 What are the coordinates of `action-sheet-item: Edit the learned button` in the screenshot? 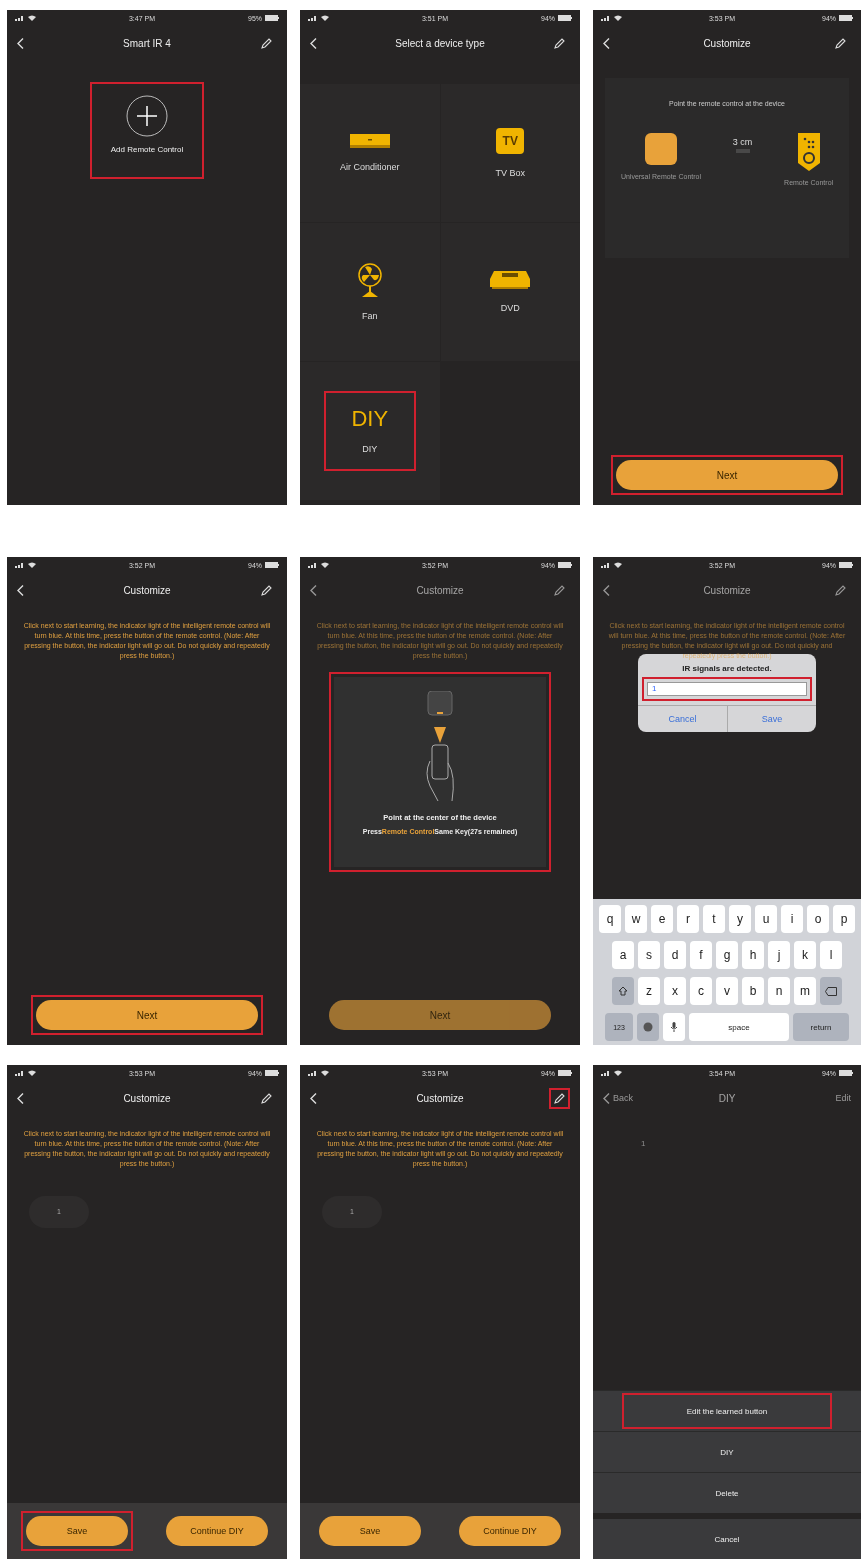 It's located at (727, 1411).